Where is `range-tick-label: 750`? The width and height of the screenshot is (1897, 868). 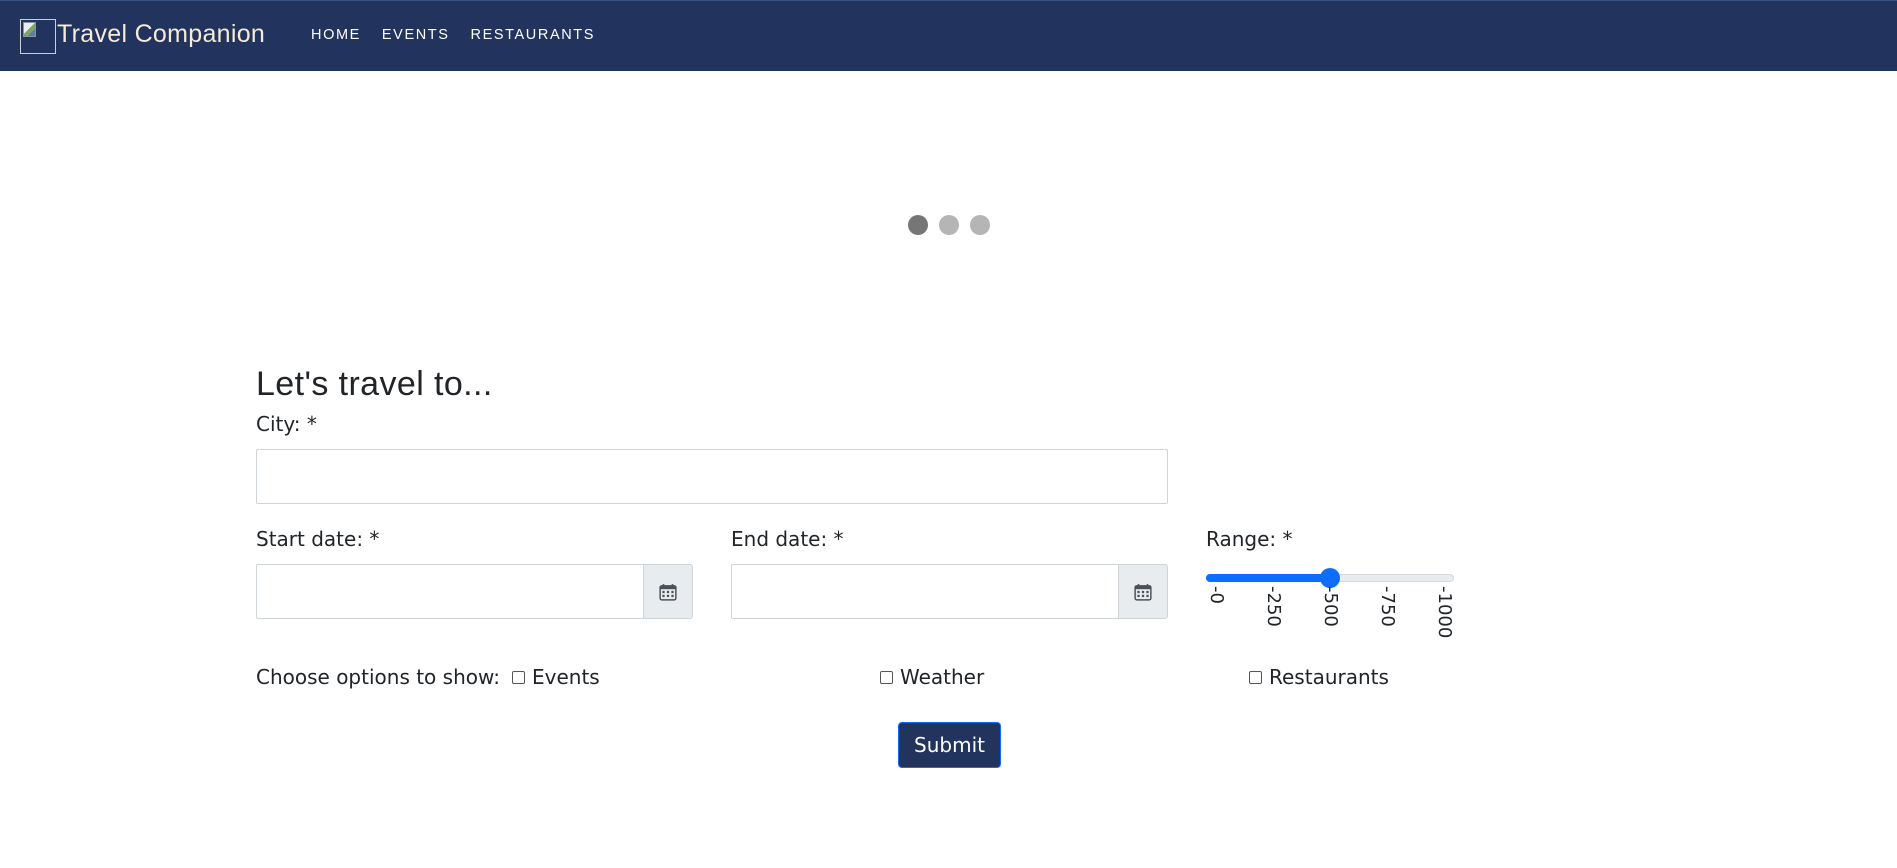
range-tick-label: 750 is located at coordinates (1387, 606).